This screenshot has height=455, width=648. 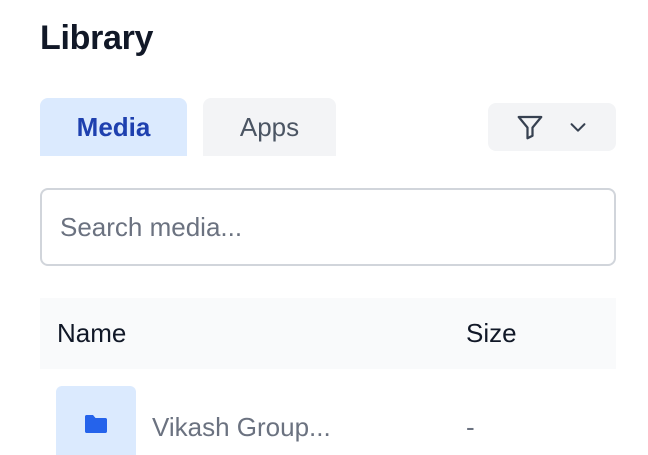 I want to click on page-title: Library, so click(x=97, y=38).